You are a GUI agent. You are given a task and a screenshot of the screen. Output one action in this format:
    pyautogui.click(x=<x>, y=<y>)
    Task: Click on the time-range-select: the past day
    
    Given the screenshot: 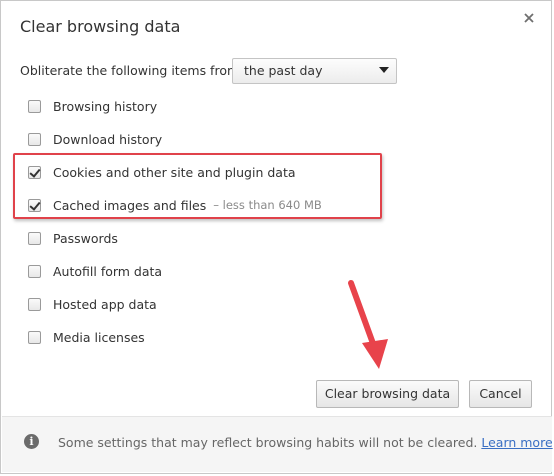 What is the action you would take?
    pyautogui.click(x=314, y=71)
    